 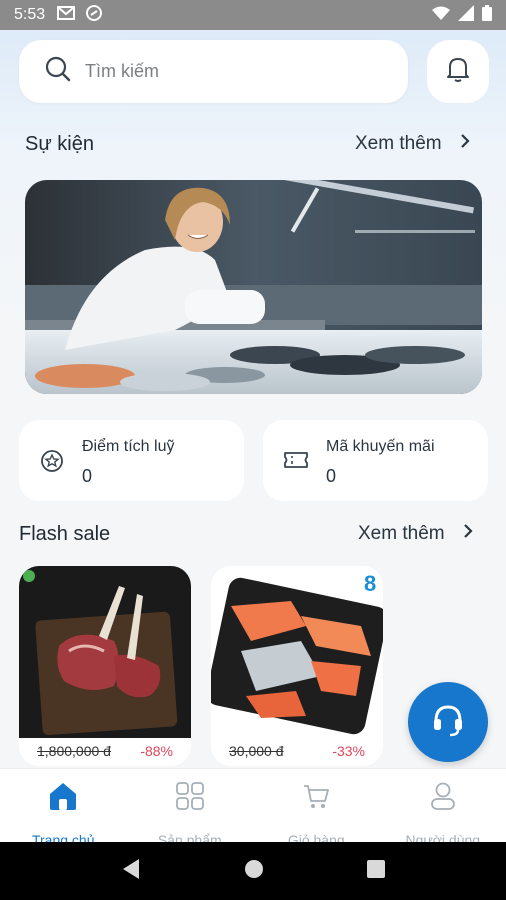 I want to click on bottom-nav: Trang chủ Sản phẩm Giỏ hàng Người dùng, so click(x=253, y=808).